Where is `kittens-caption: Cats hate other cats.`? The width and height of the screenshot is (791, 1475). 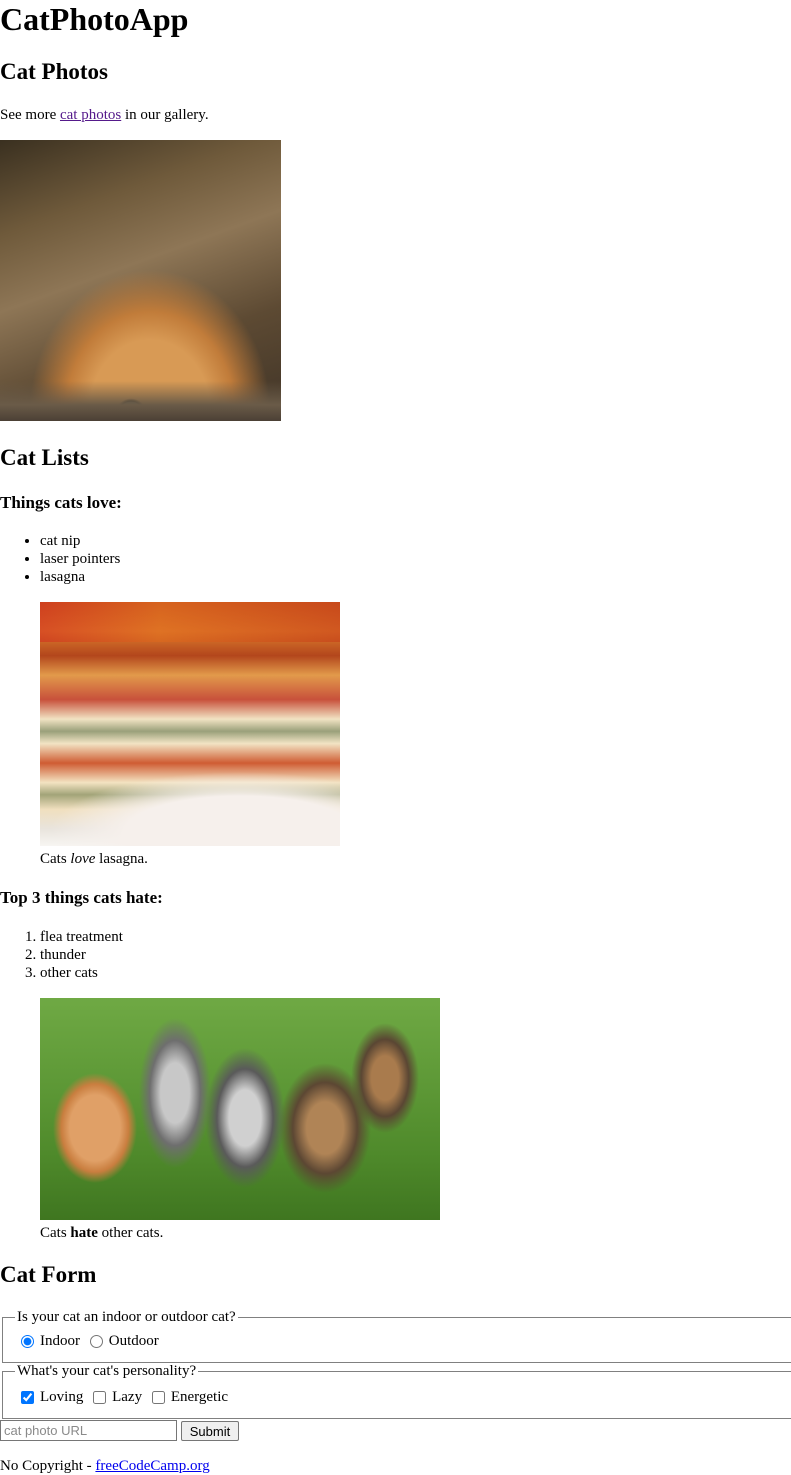
kittens-caption: Cats hate other cats. is located at coordinates (101, 1233).